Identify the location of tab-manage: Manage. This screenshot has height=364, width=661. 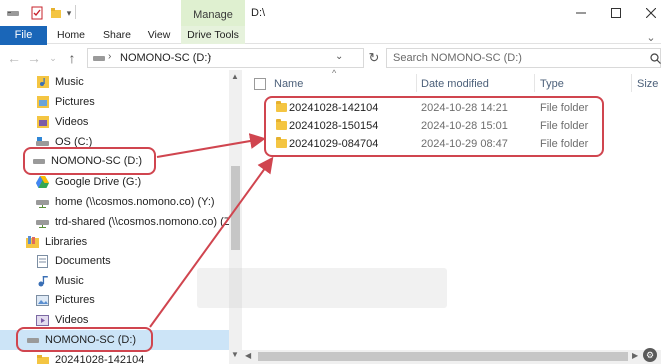
(213, 13).